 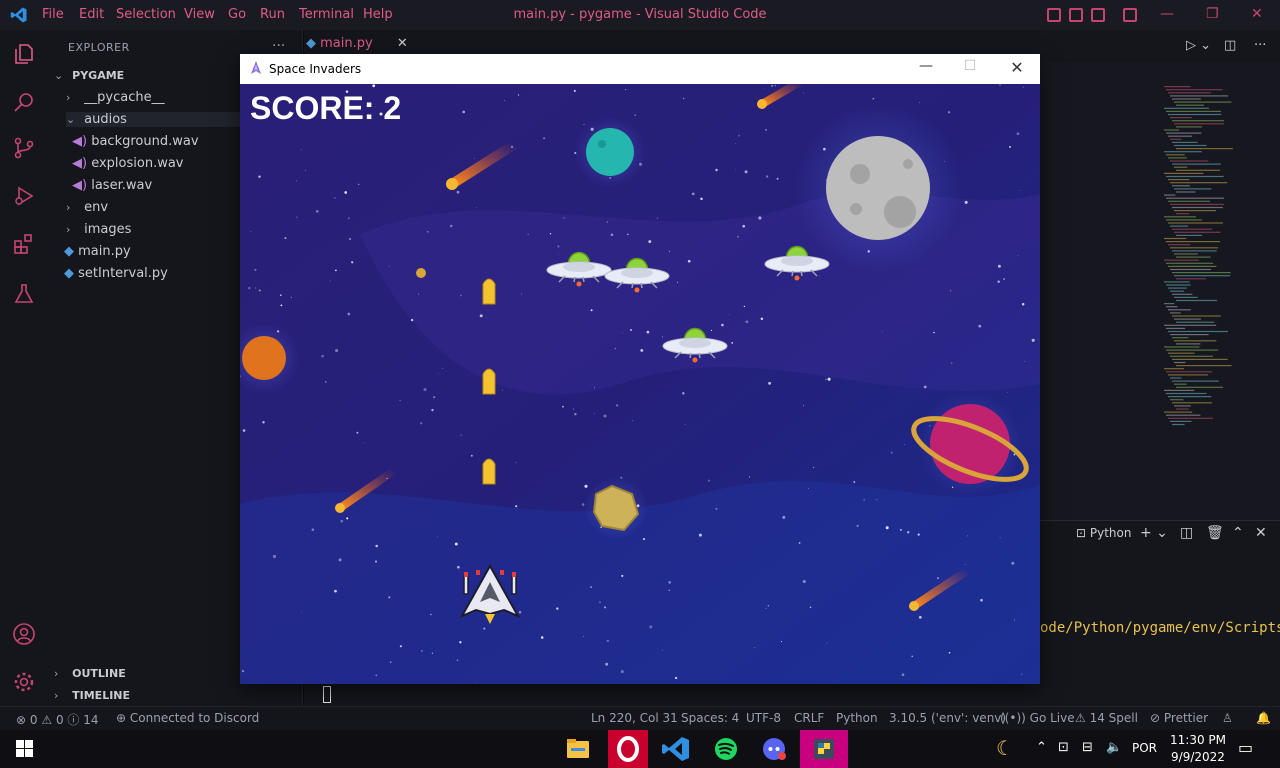 I want to click on new-terminal-icon: + ⌄, so click(x=1154, y=533).